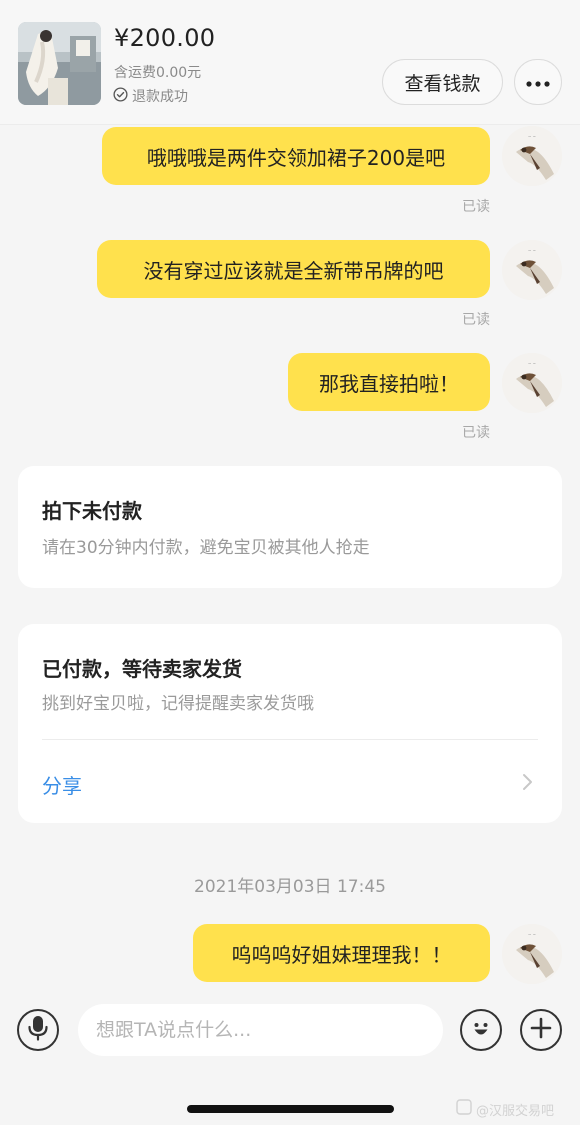  I want to click on more-button, so click(538, 82).